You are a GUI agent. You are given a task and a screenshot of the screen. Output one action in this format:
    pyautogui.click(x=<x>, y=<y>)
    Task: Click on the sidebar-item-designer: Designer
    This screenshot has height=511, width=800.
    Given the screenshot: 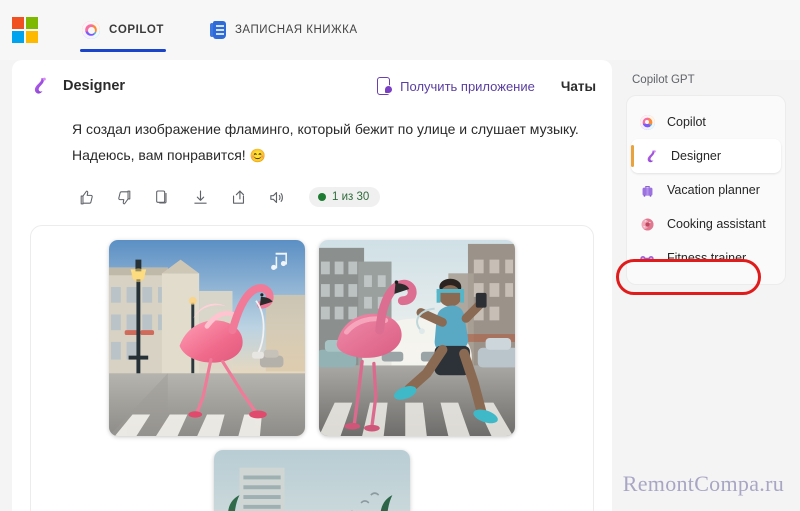 What is the action you would take?
    pyautogui.click(x=706, y=156)
    